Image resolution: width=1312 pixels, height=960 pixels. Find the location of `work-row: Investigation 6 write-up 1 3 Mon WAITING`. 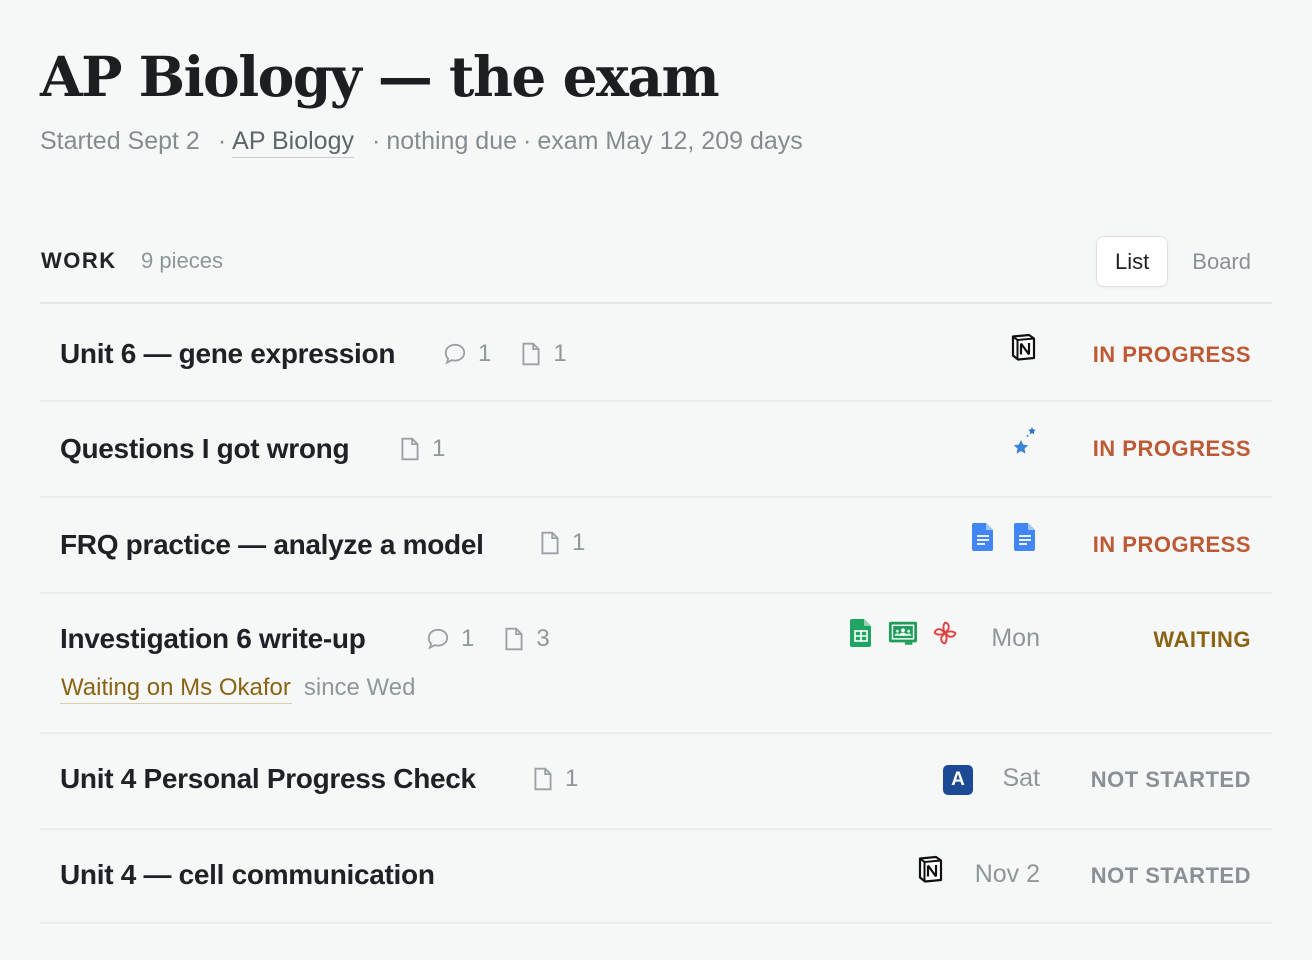

work-row: Investigation 6 write-up 1 3 Mon WAITING is located at coordinates (656, 664).